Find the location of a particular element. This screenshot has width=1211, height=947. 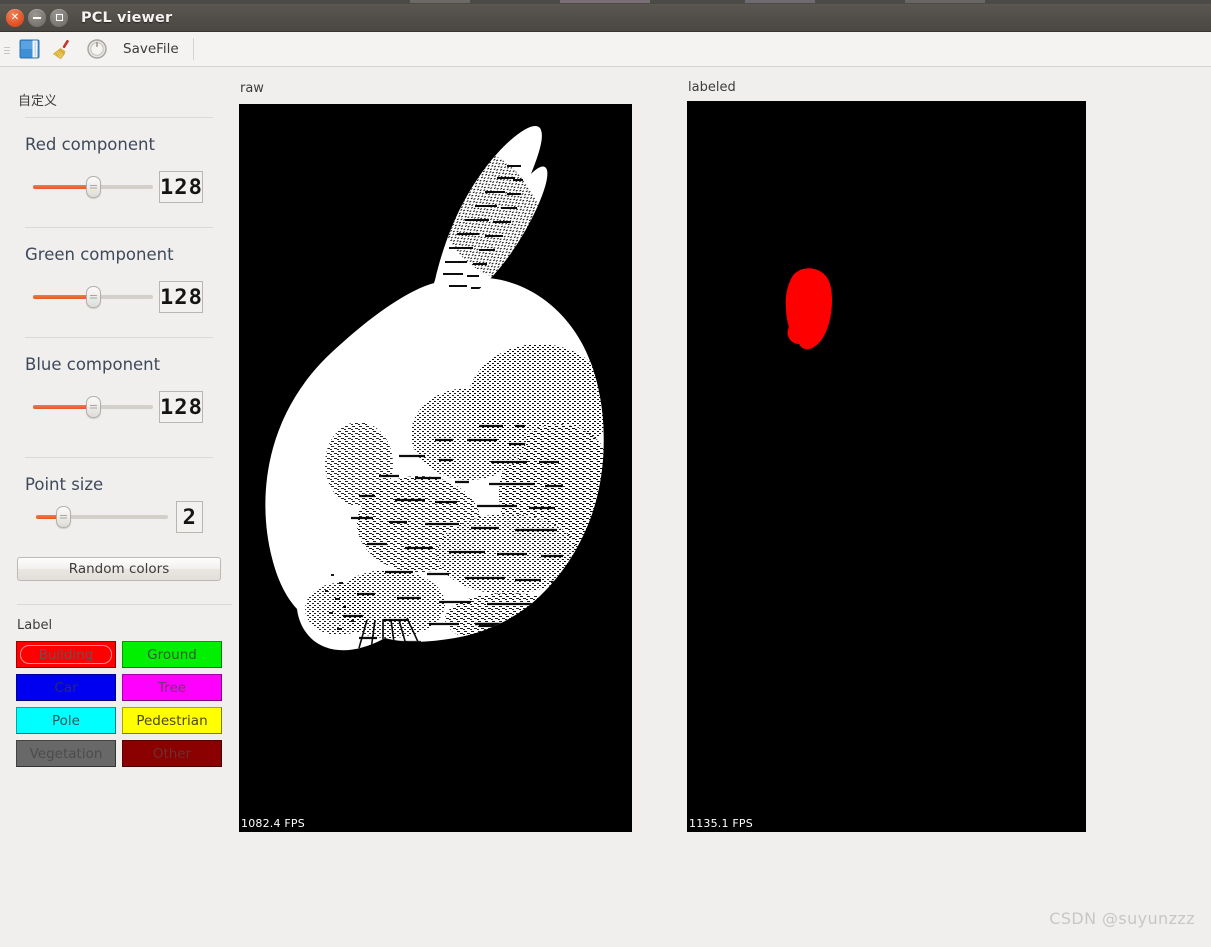

red-component-slider is located at coordinates (93, 187).